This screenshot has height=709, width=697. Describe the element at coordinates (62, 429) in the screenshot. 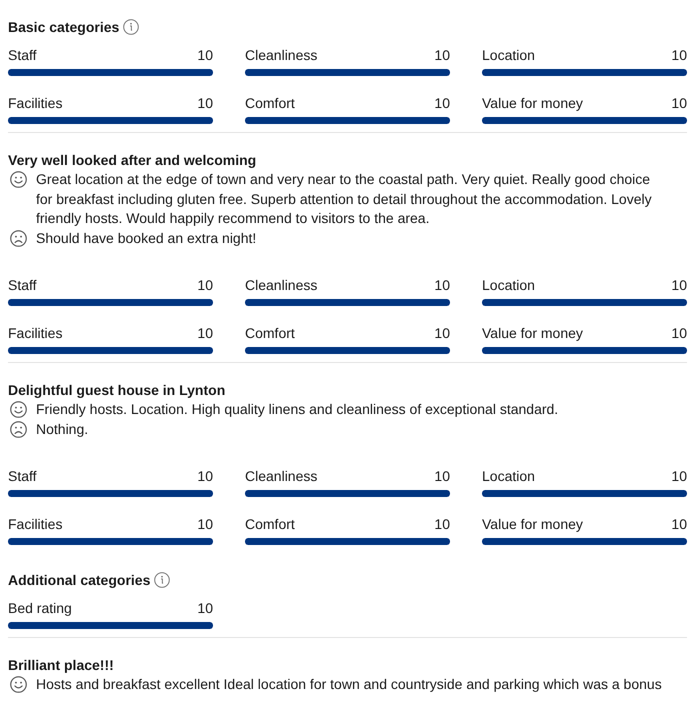

I see `comment-text: Nothing.` at that location.